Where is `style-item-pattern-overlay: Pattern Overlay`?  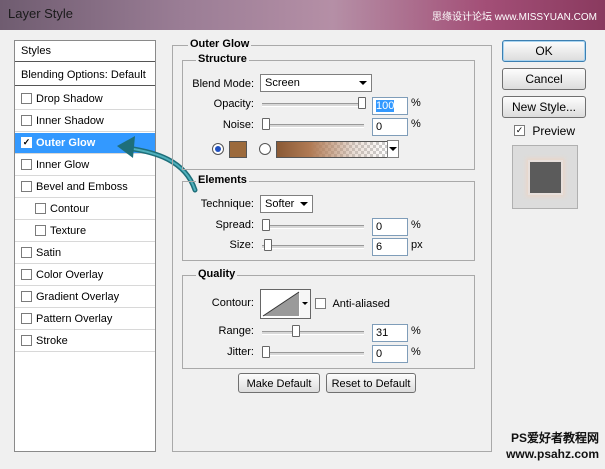
style-item-pattern-overlay: Pattern Overlay is located at coordinates (85, 319).